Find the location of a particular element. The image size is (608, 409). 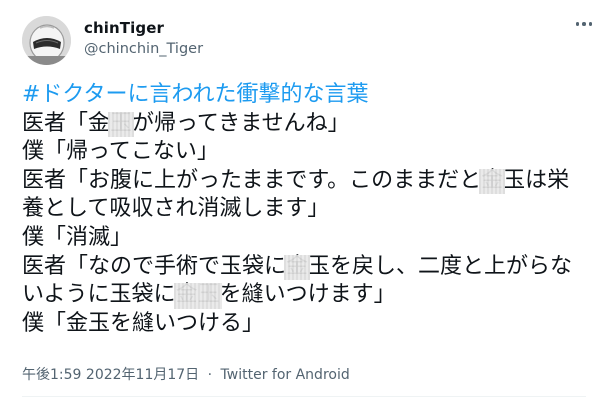

redacted-text: 玉 is located at coordinates (121, 124).